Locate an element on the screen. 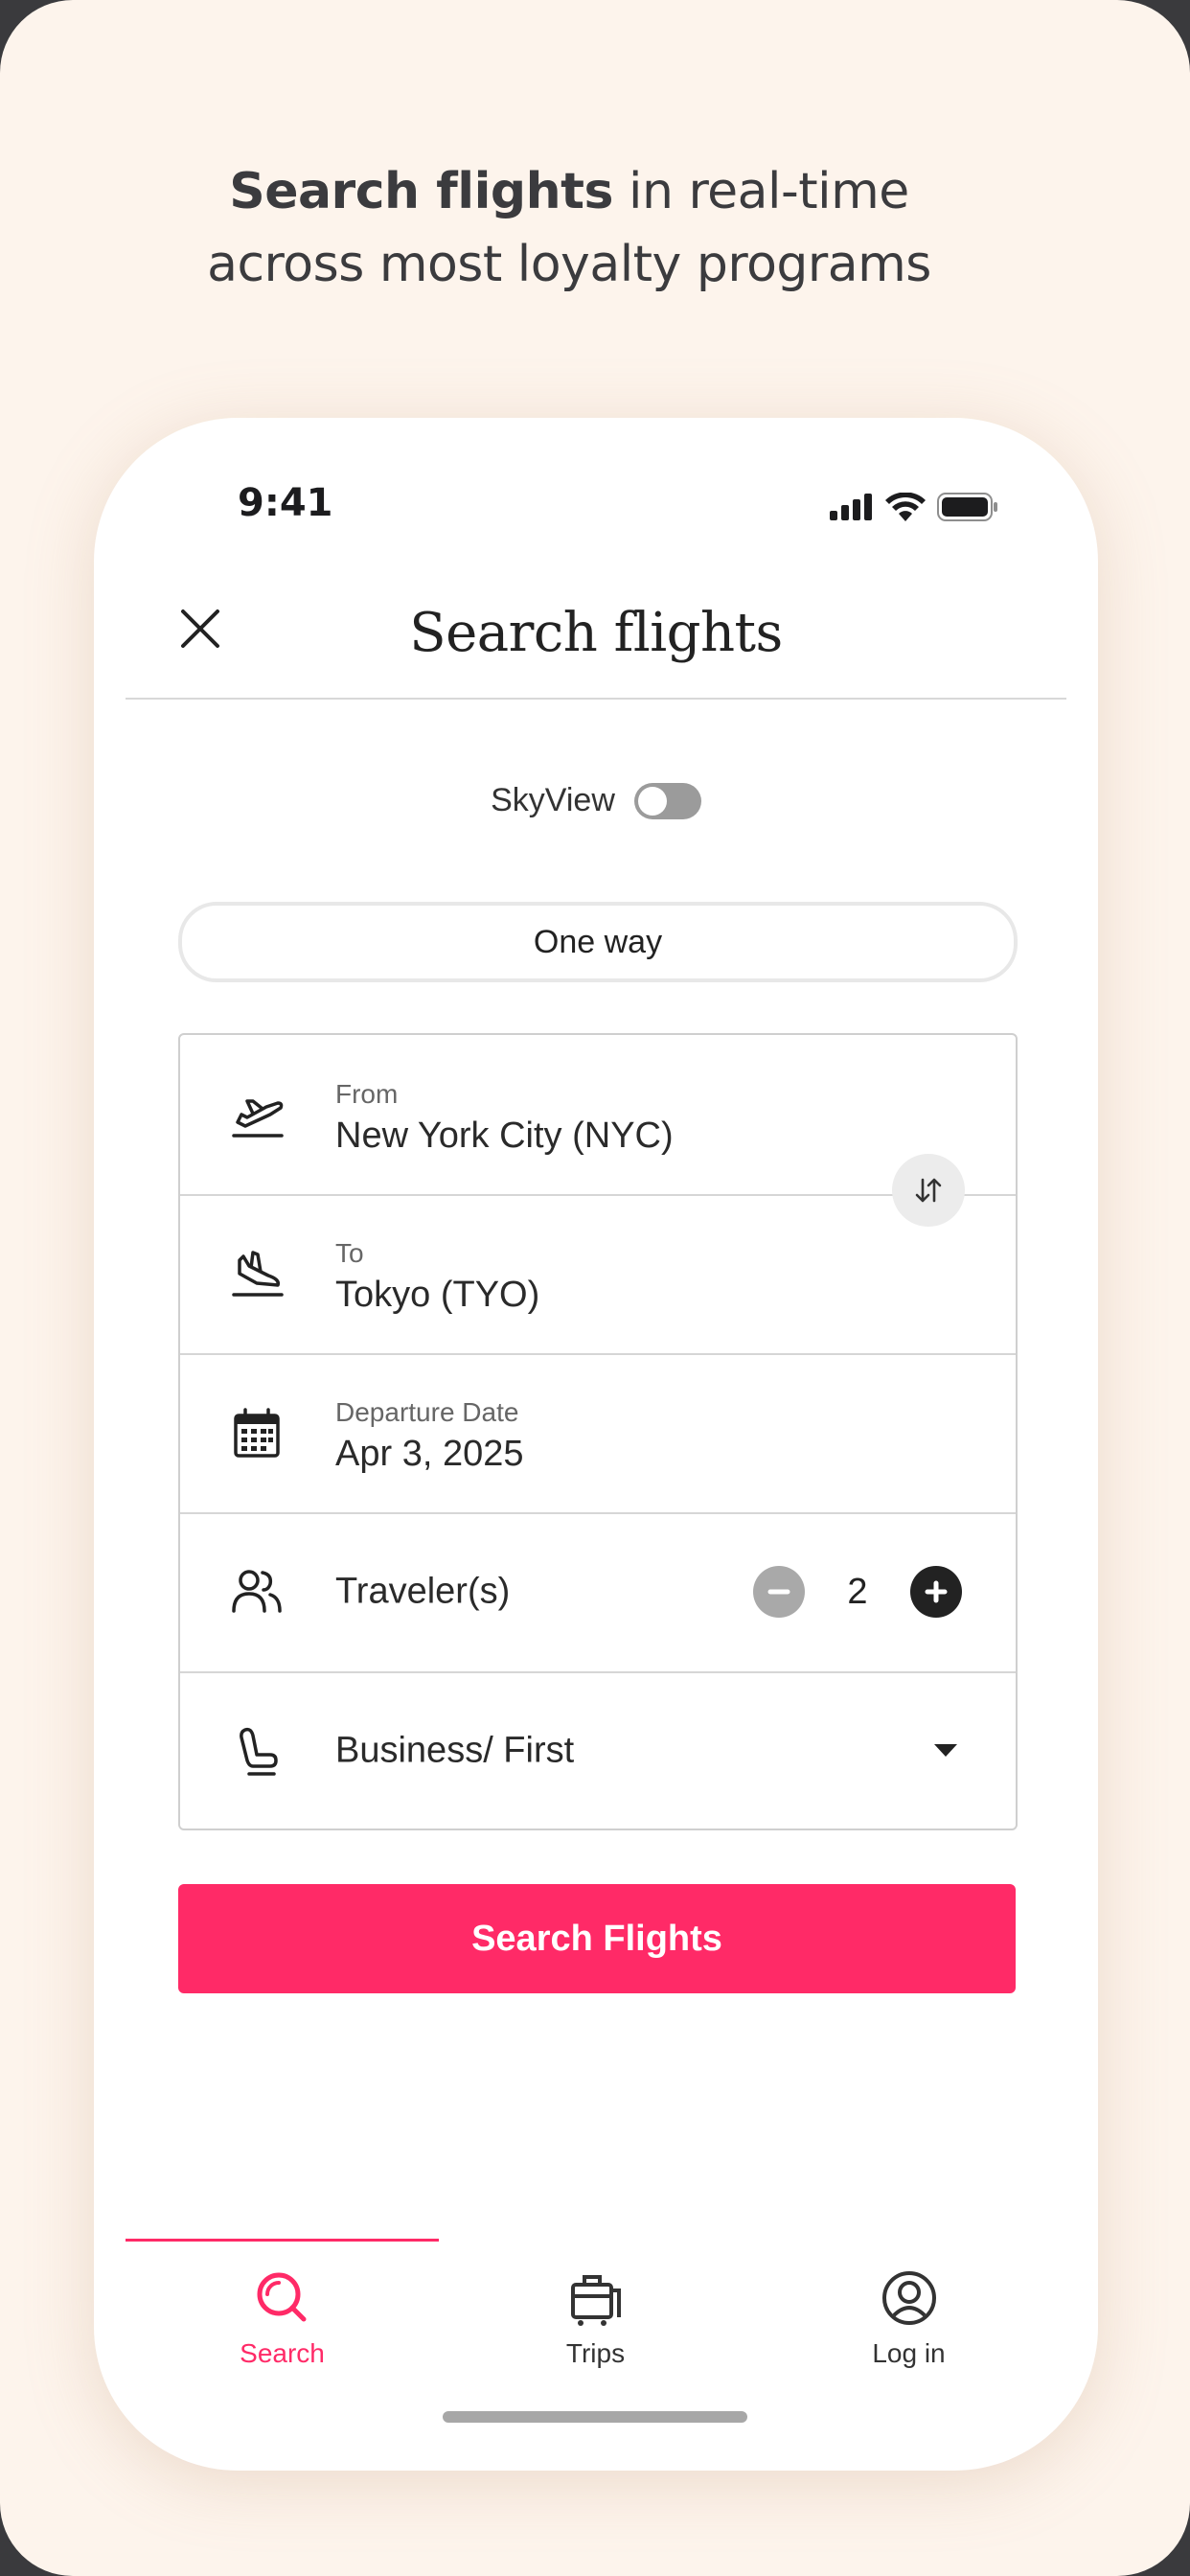 The image size is (1190, 2576). cabin-class-field: Business/ First is located at coordinates (598, 1750).